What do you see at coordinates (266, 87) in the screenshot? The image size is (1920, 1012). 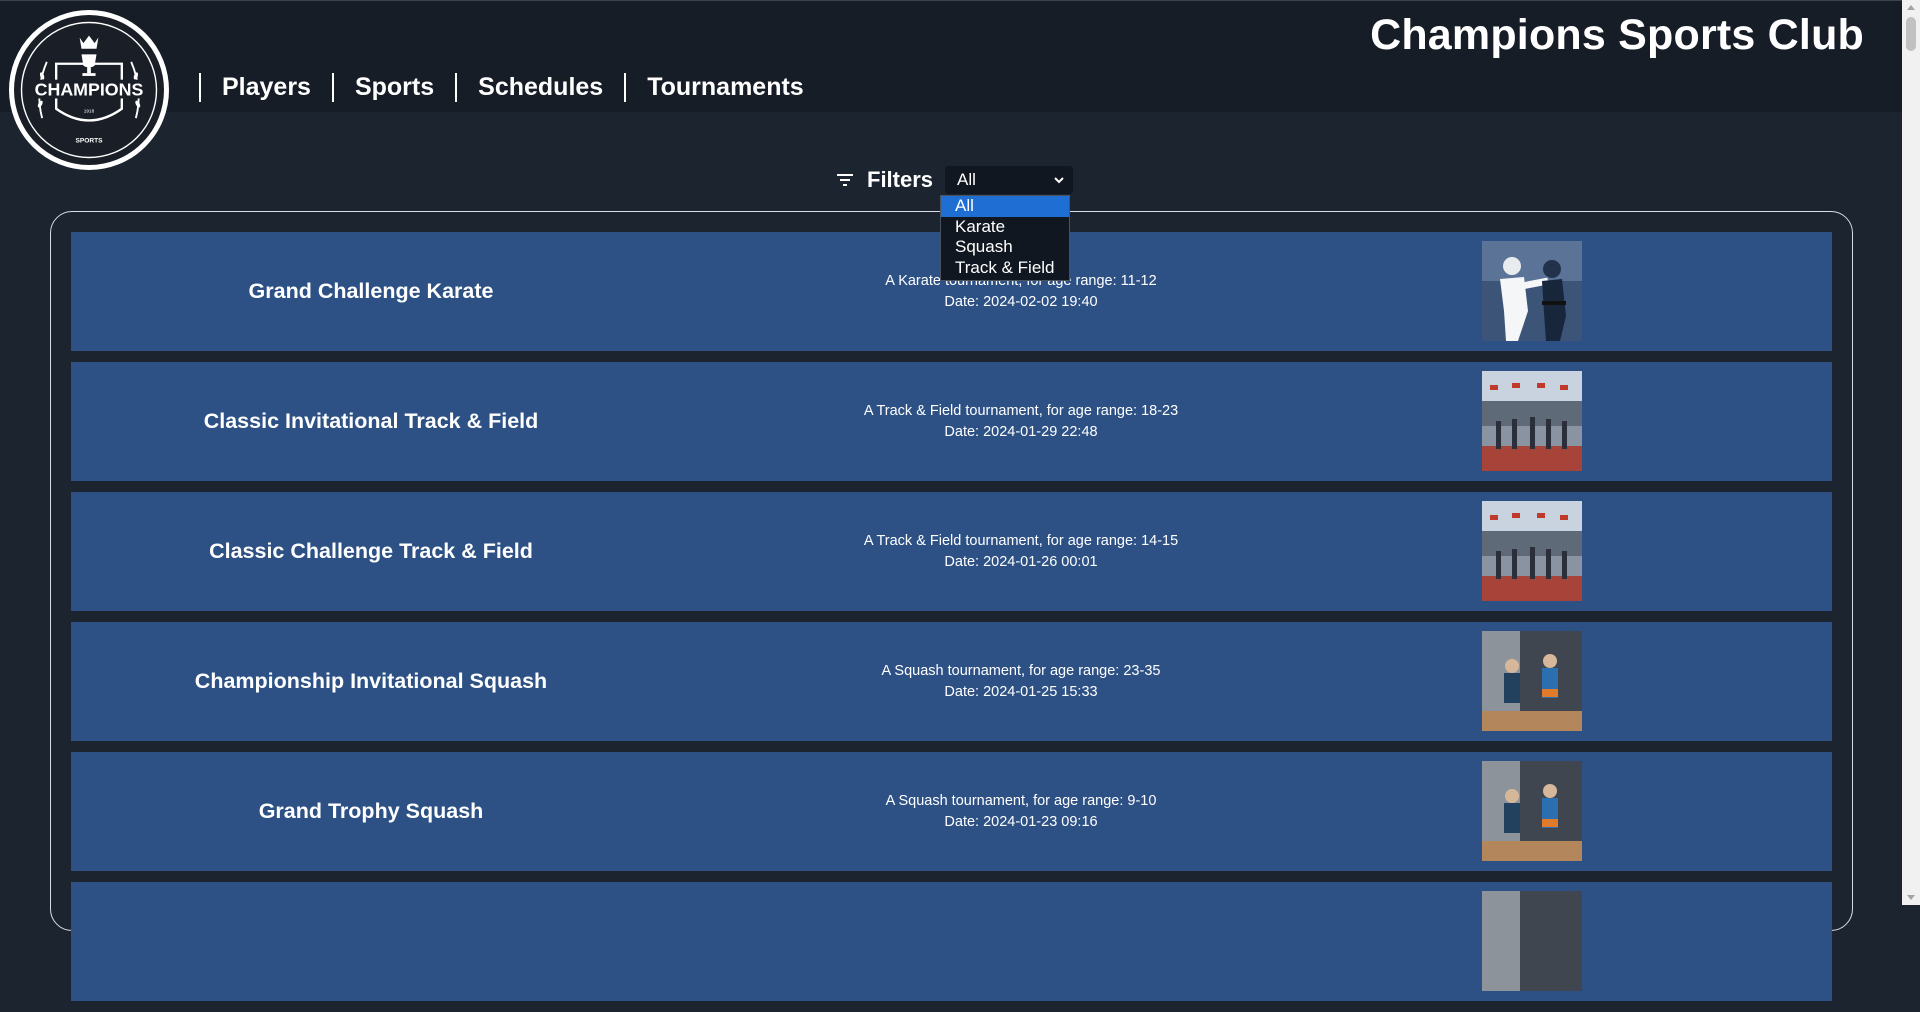 I see `nav-link-players: Players` at bounding box center [266, 87].